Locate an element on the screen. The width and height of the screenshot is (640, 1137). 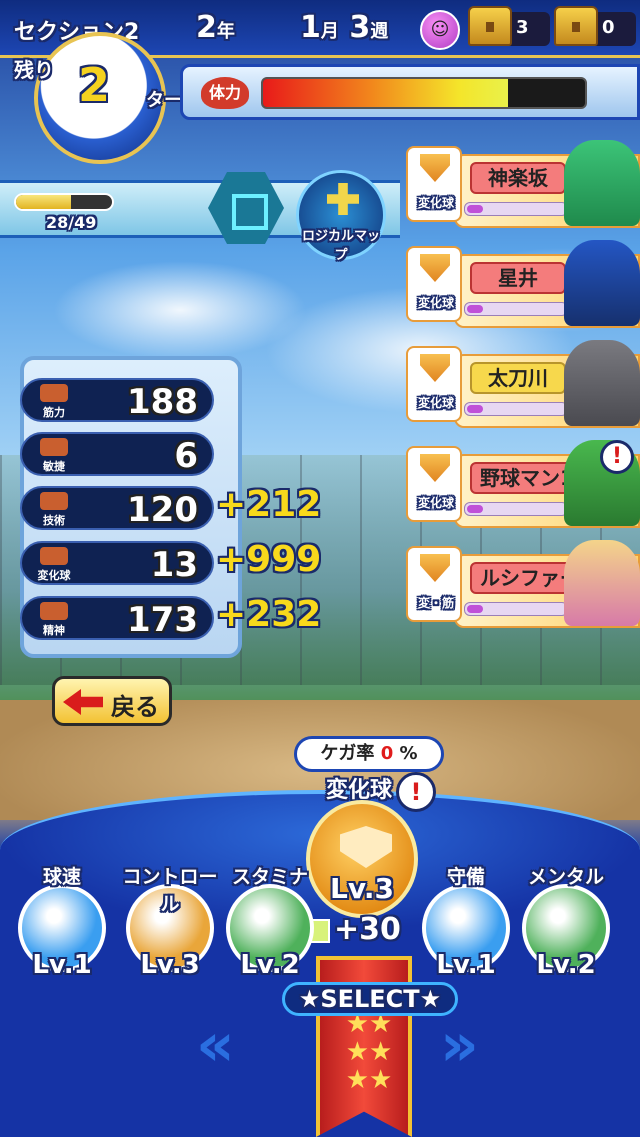
chevron-right-icon: » is located at coordinates (459, 1045).